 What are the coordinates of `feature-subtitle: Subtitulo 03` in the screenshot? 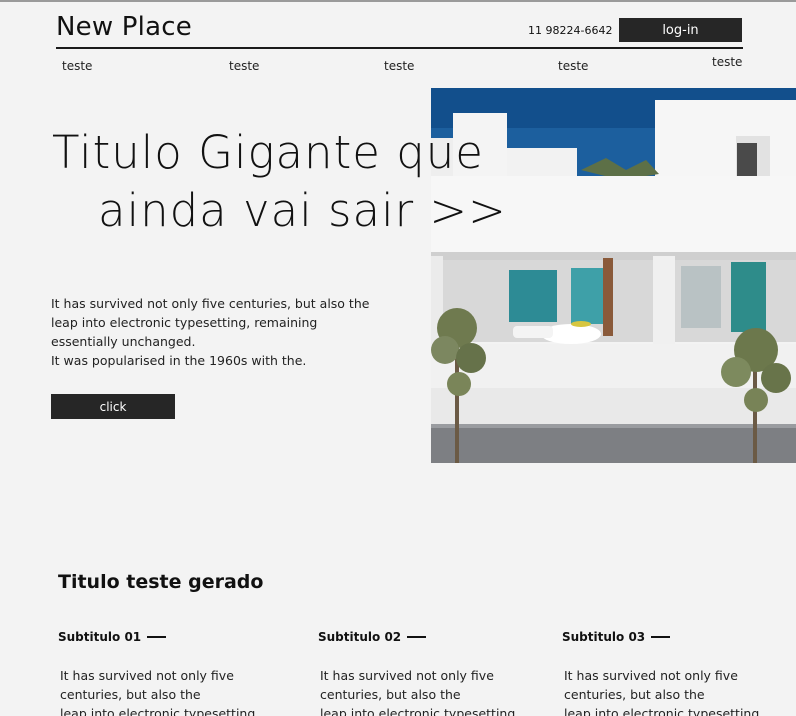 It's located at (677, 637).